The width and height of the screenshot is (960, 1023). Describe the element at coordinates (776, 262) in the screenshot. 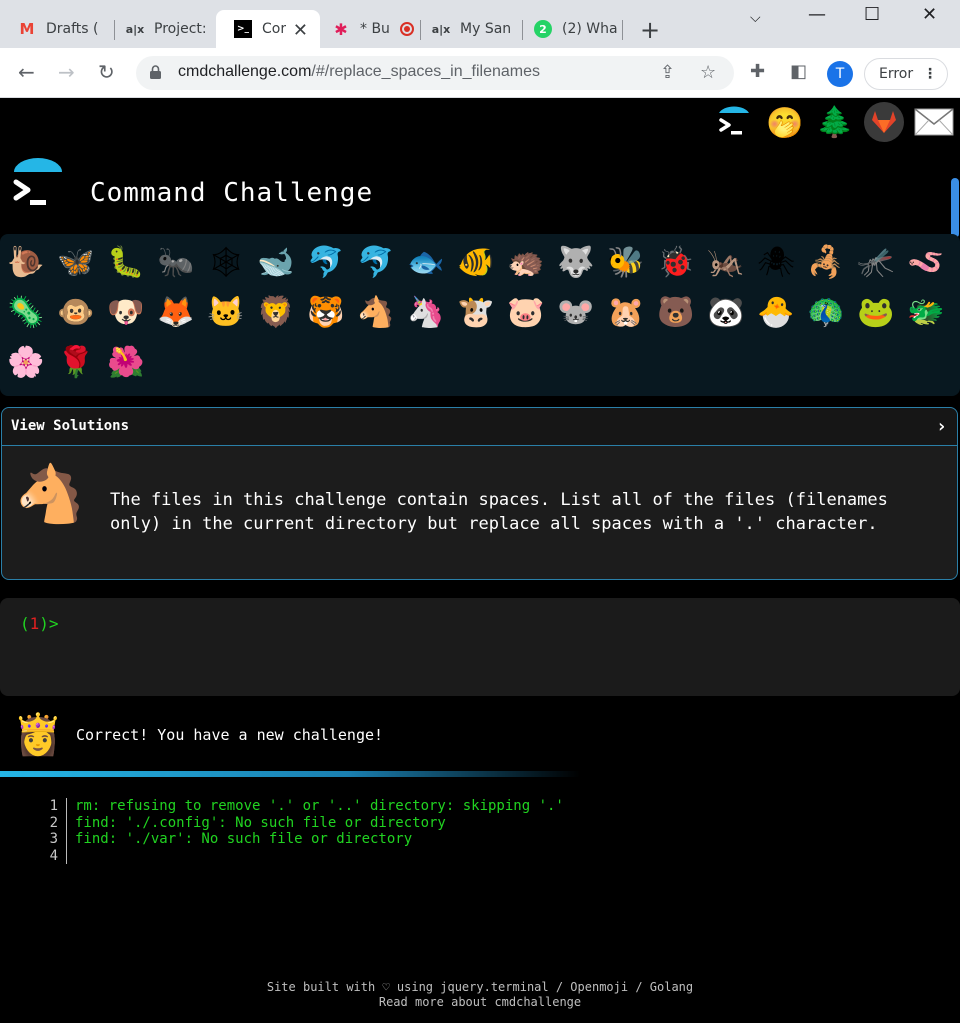

I see `challenge-icon: 🕷` at that location.